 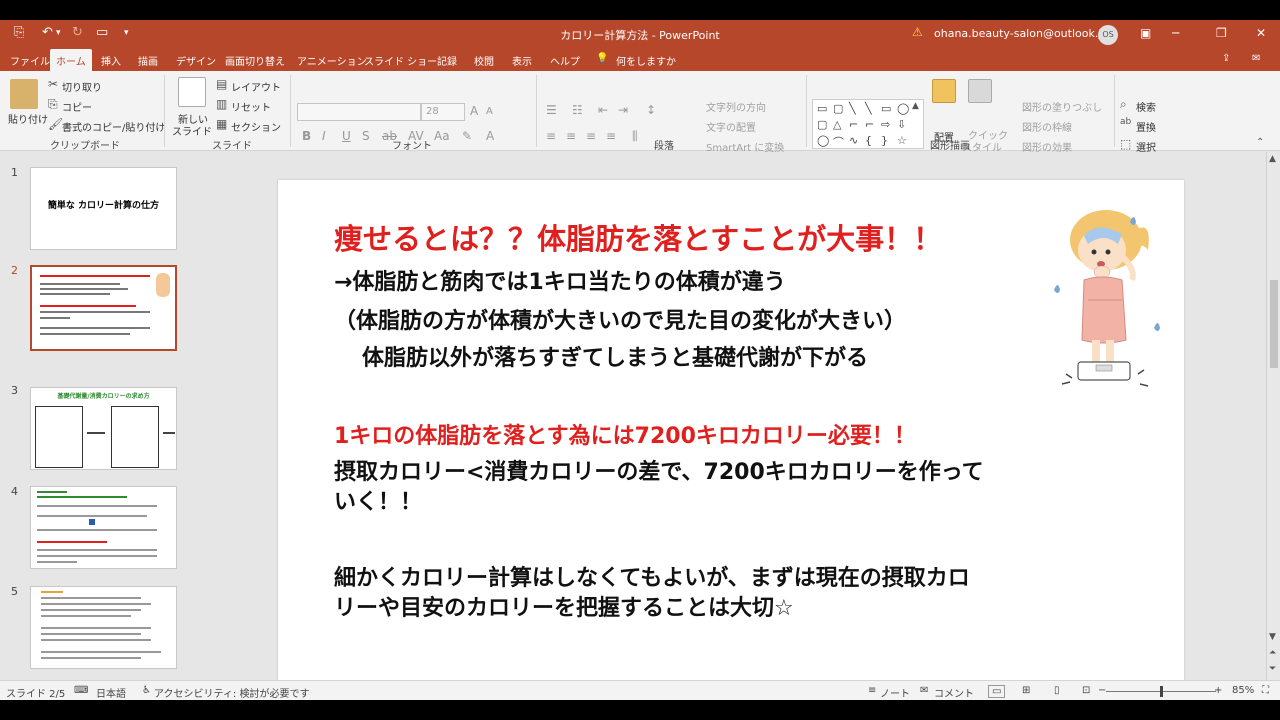 I want to click on paste-button: 貼り付け, so click(x=28, y=118).